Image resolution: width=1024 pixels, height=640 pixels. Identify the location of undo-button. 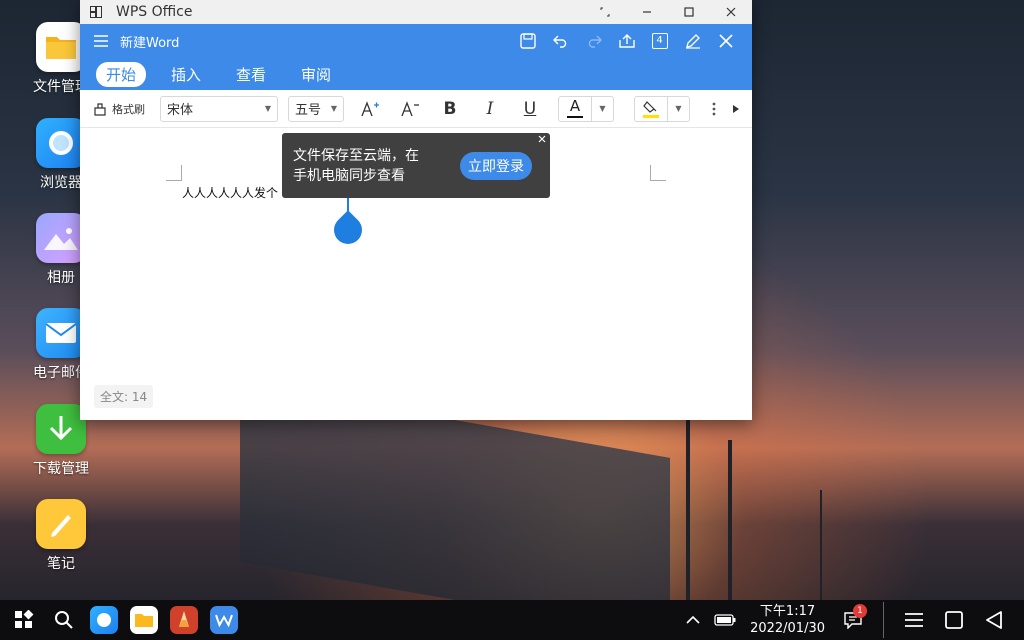
(560, 41).